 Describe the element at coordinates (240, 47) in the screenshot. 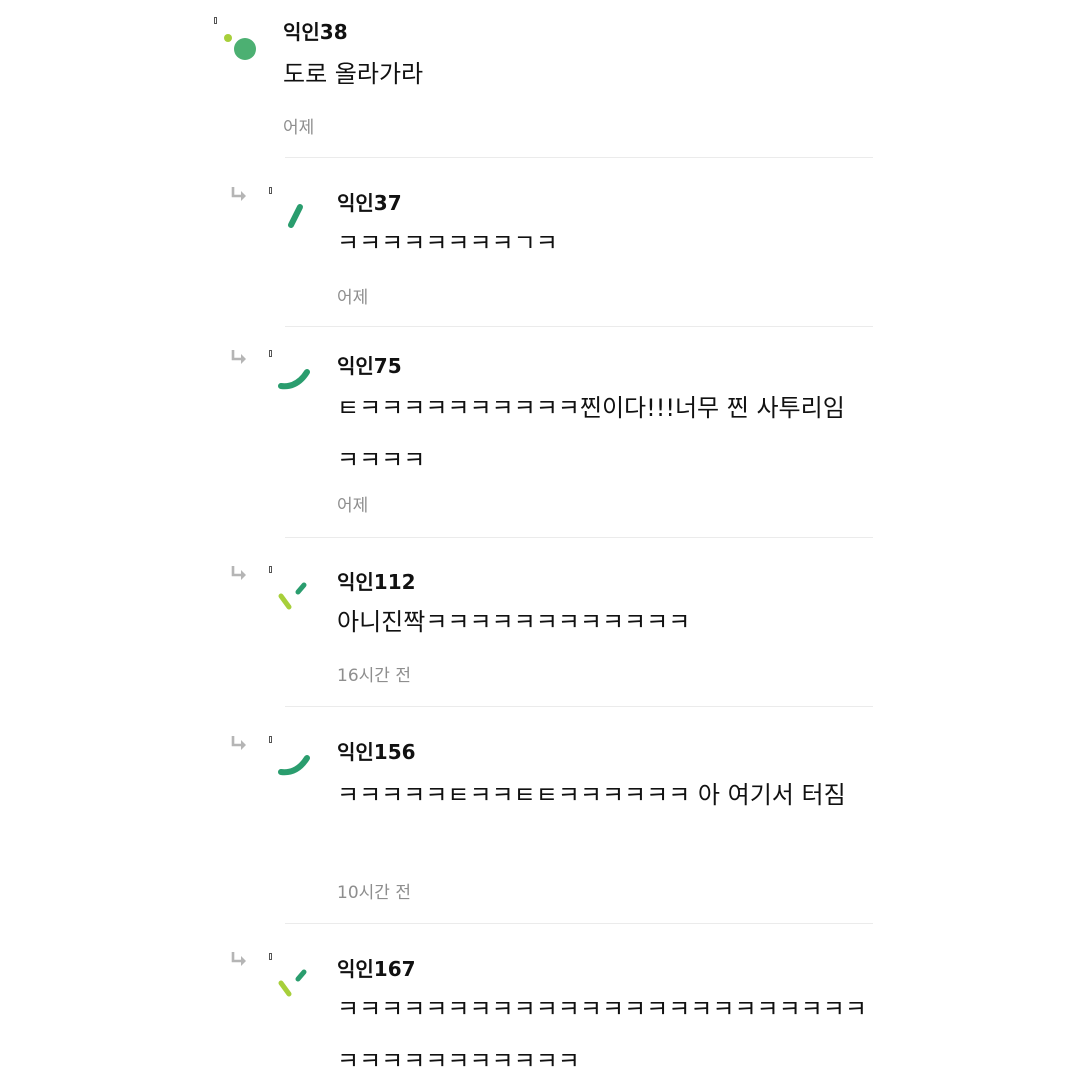

I see `dots-avatar-icon` at that location.